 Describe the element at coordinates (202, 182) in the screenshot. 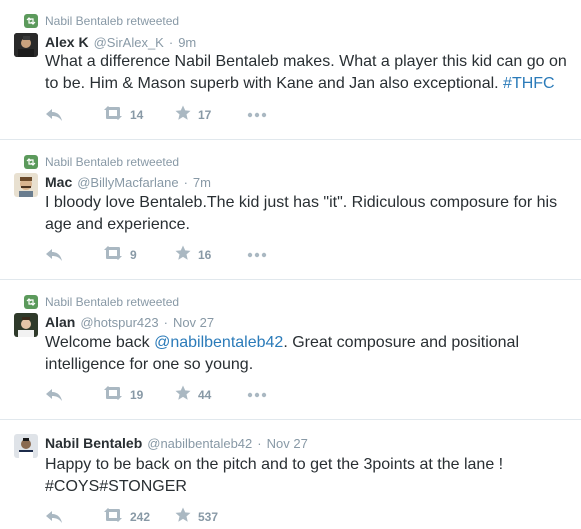

I see `timestamp: 7m` at that location.